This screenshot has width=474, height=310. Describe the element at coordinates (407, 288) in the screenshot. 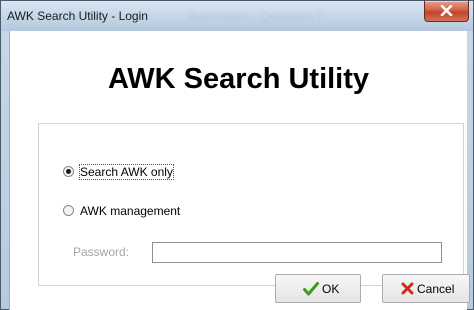

I see `cross-icon` at that location.